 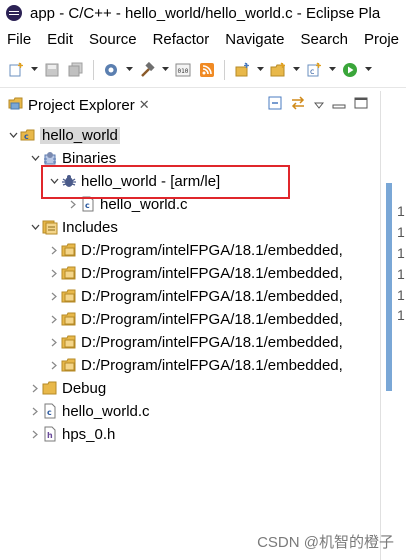 What do you see at coordinates (188, 105) in the screenshot?
I see `project-explorer-tab: Project Explorer ✕` at bounding box center [188, 105].